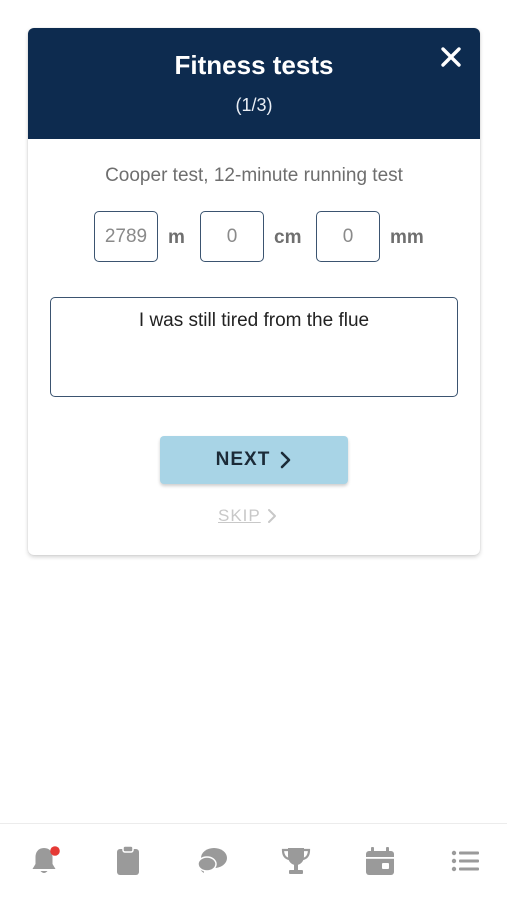 Image resolution: width=507 pixels, height=901 pixels. I want to click on test-name: Cooper test, 12-minute running test, so click(254, 175).